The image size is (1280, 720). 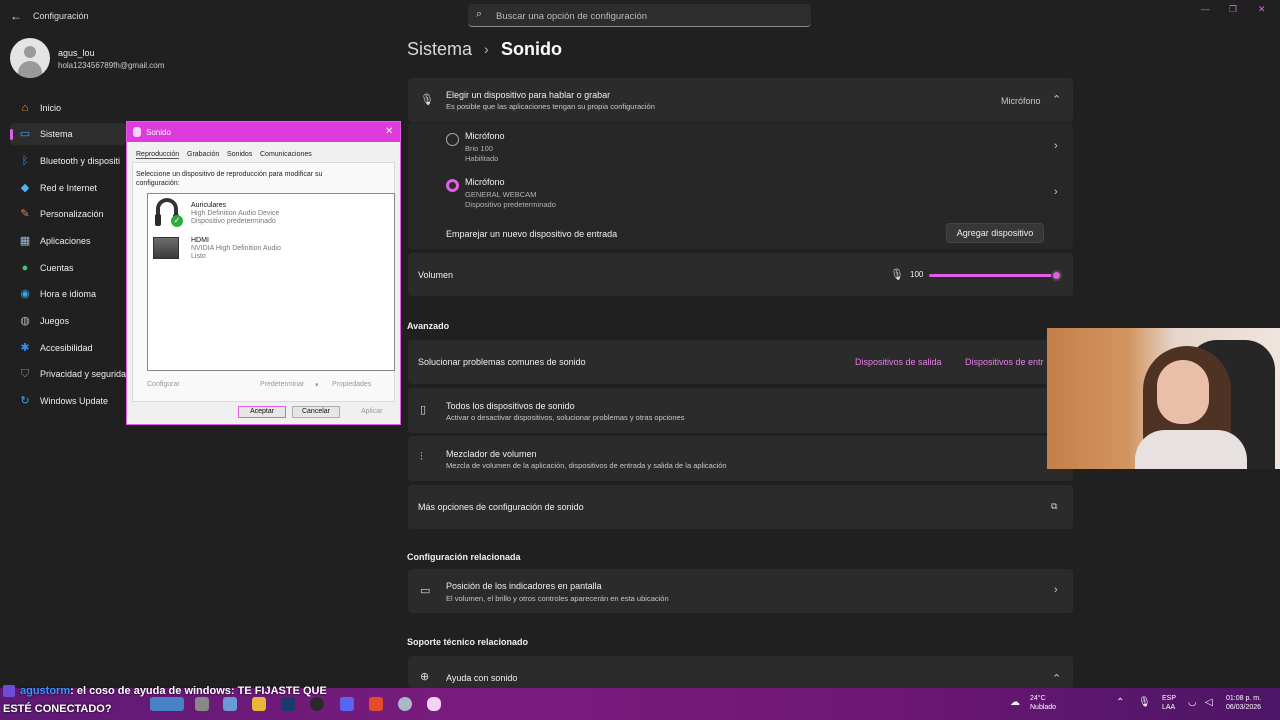 I want to click on wifi-icon: ◆, so click(x=25, y=188).